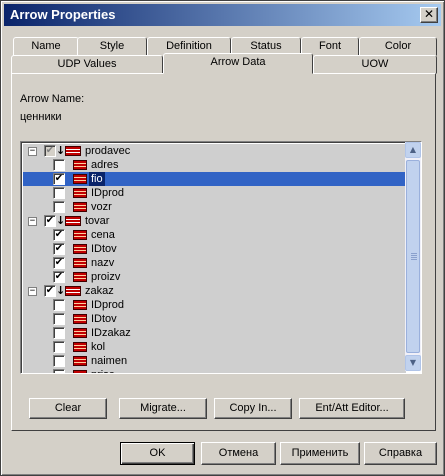 The width and height of the screenshot is (445, 476). I want to click on arrow-name-value: ценники, so click(41, 117).